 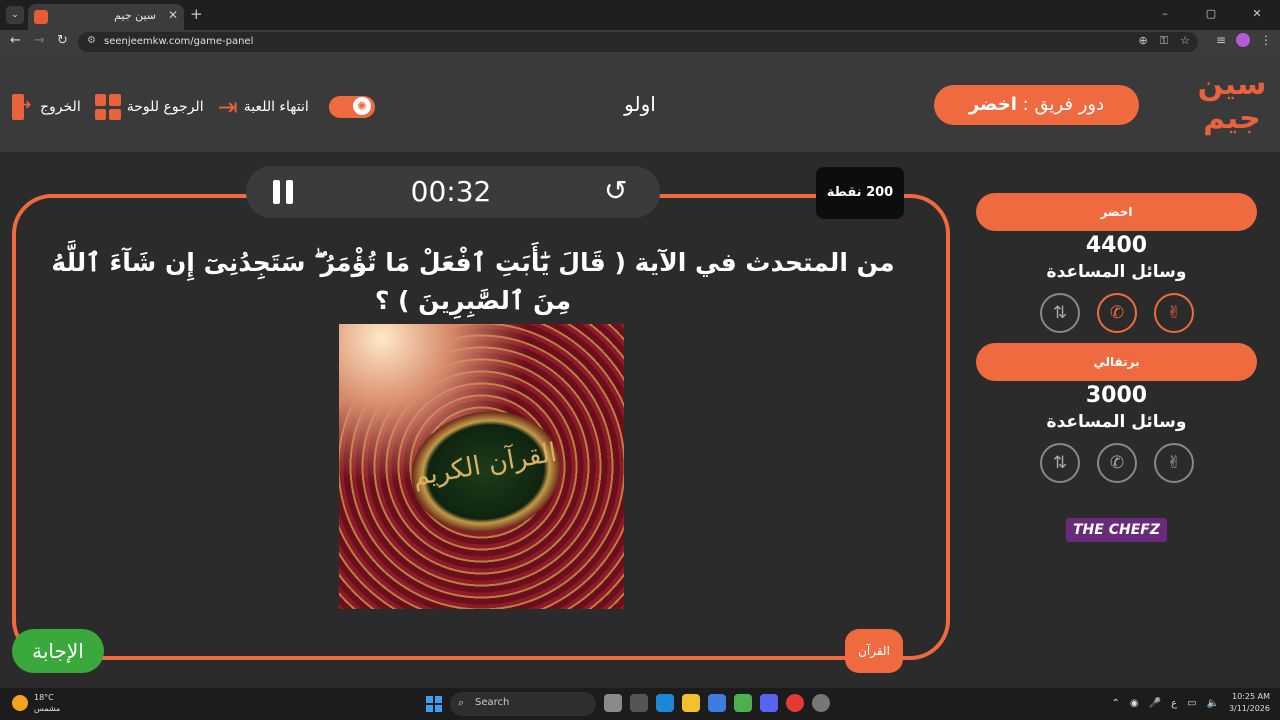 I want to click on turn-prefix: دور فريق :, so click(x=1063, y=104).